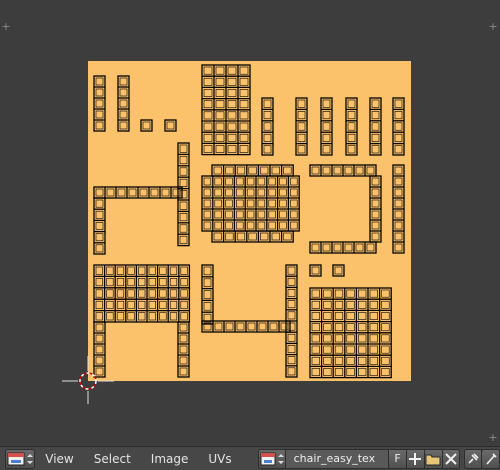 This screenshot has height=470, width=500. What do you see at coordinates (219, 459) in the screenshot?
I see `menu-uvs: UVs` at bounding box center [219, 459].